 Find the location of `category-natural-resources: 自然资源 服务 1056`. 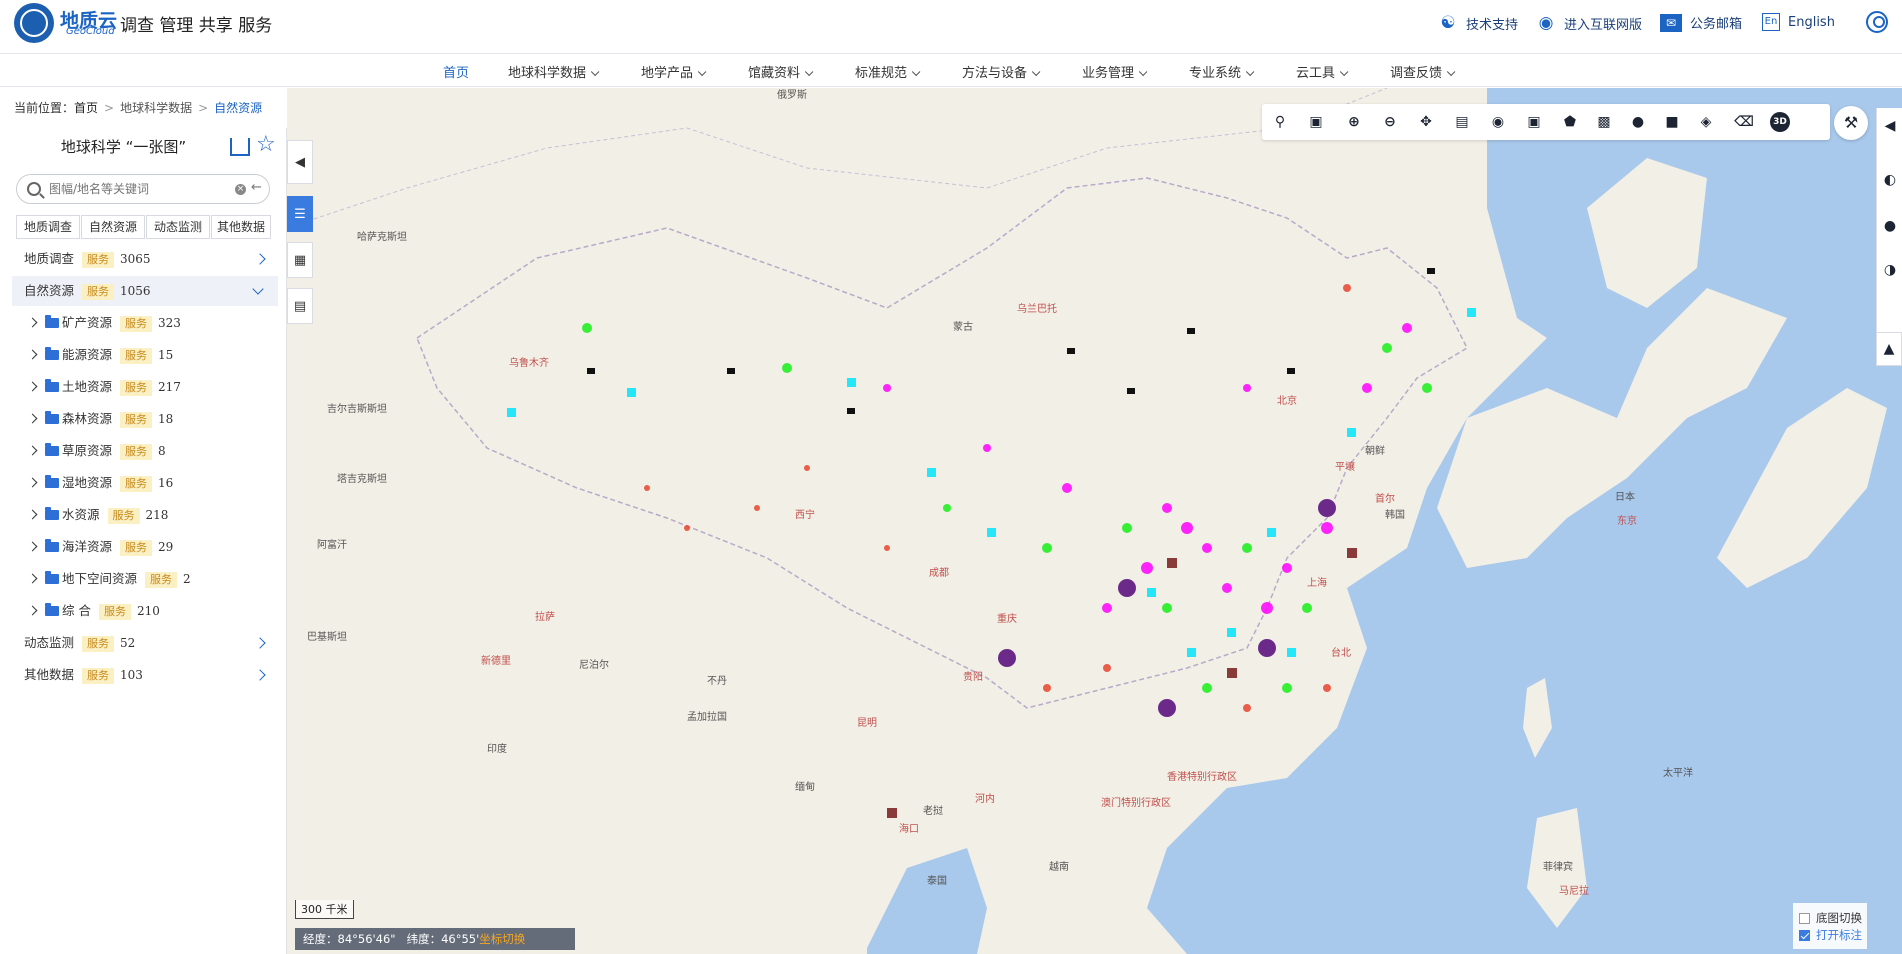

category-natural-resources: 自然资源 服务 1056 is located at coordinates (145, 291).